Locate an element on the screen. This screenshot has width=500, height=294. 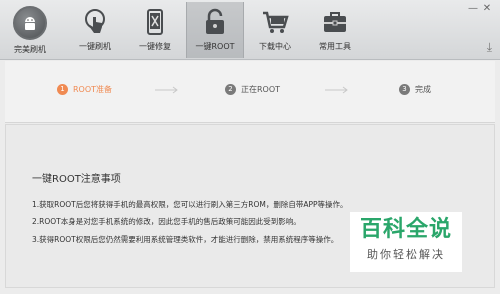
download-icon: ⤓ is located at coordinates (489, 47).